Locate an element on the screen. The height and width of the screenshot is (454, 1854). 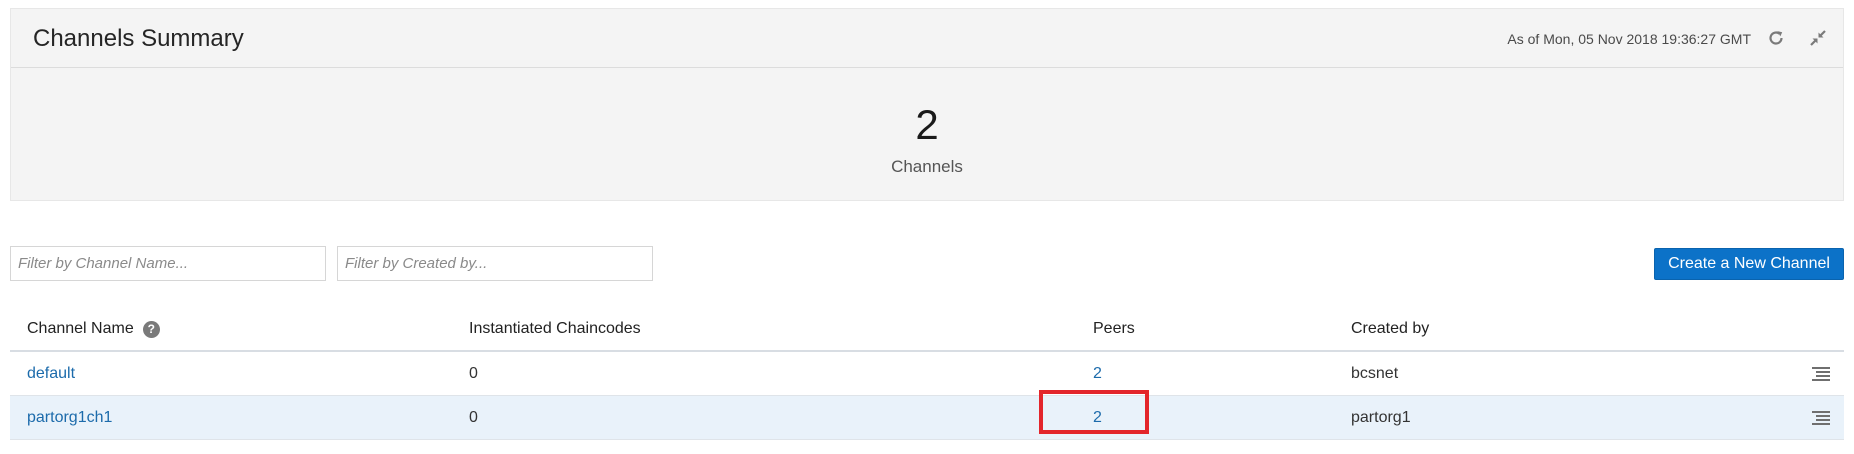
as-of-timestamp: As of Mon, 05 Nov 2018 19:36:27 GMT is located at coordinates (1629, 39).